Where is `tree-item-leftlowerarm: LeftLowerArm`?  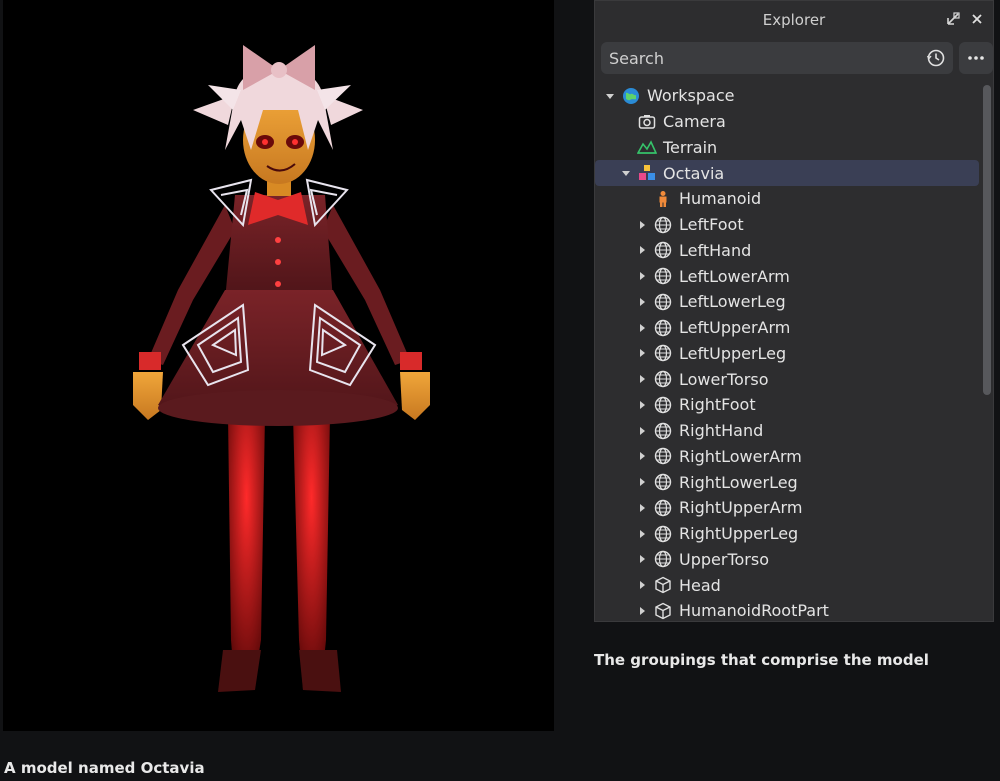 tree-item-leftlowerarm: LeftLowerArm is located at coordinates (788, 276).